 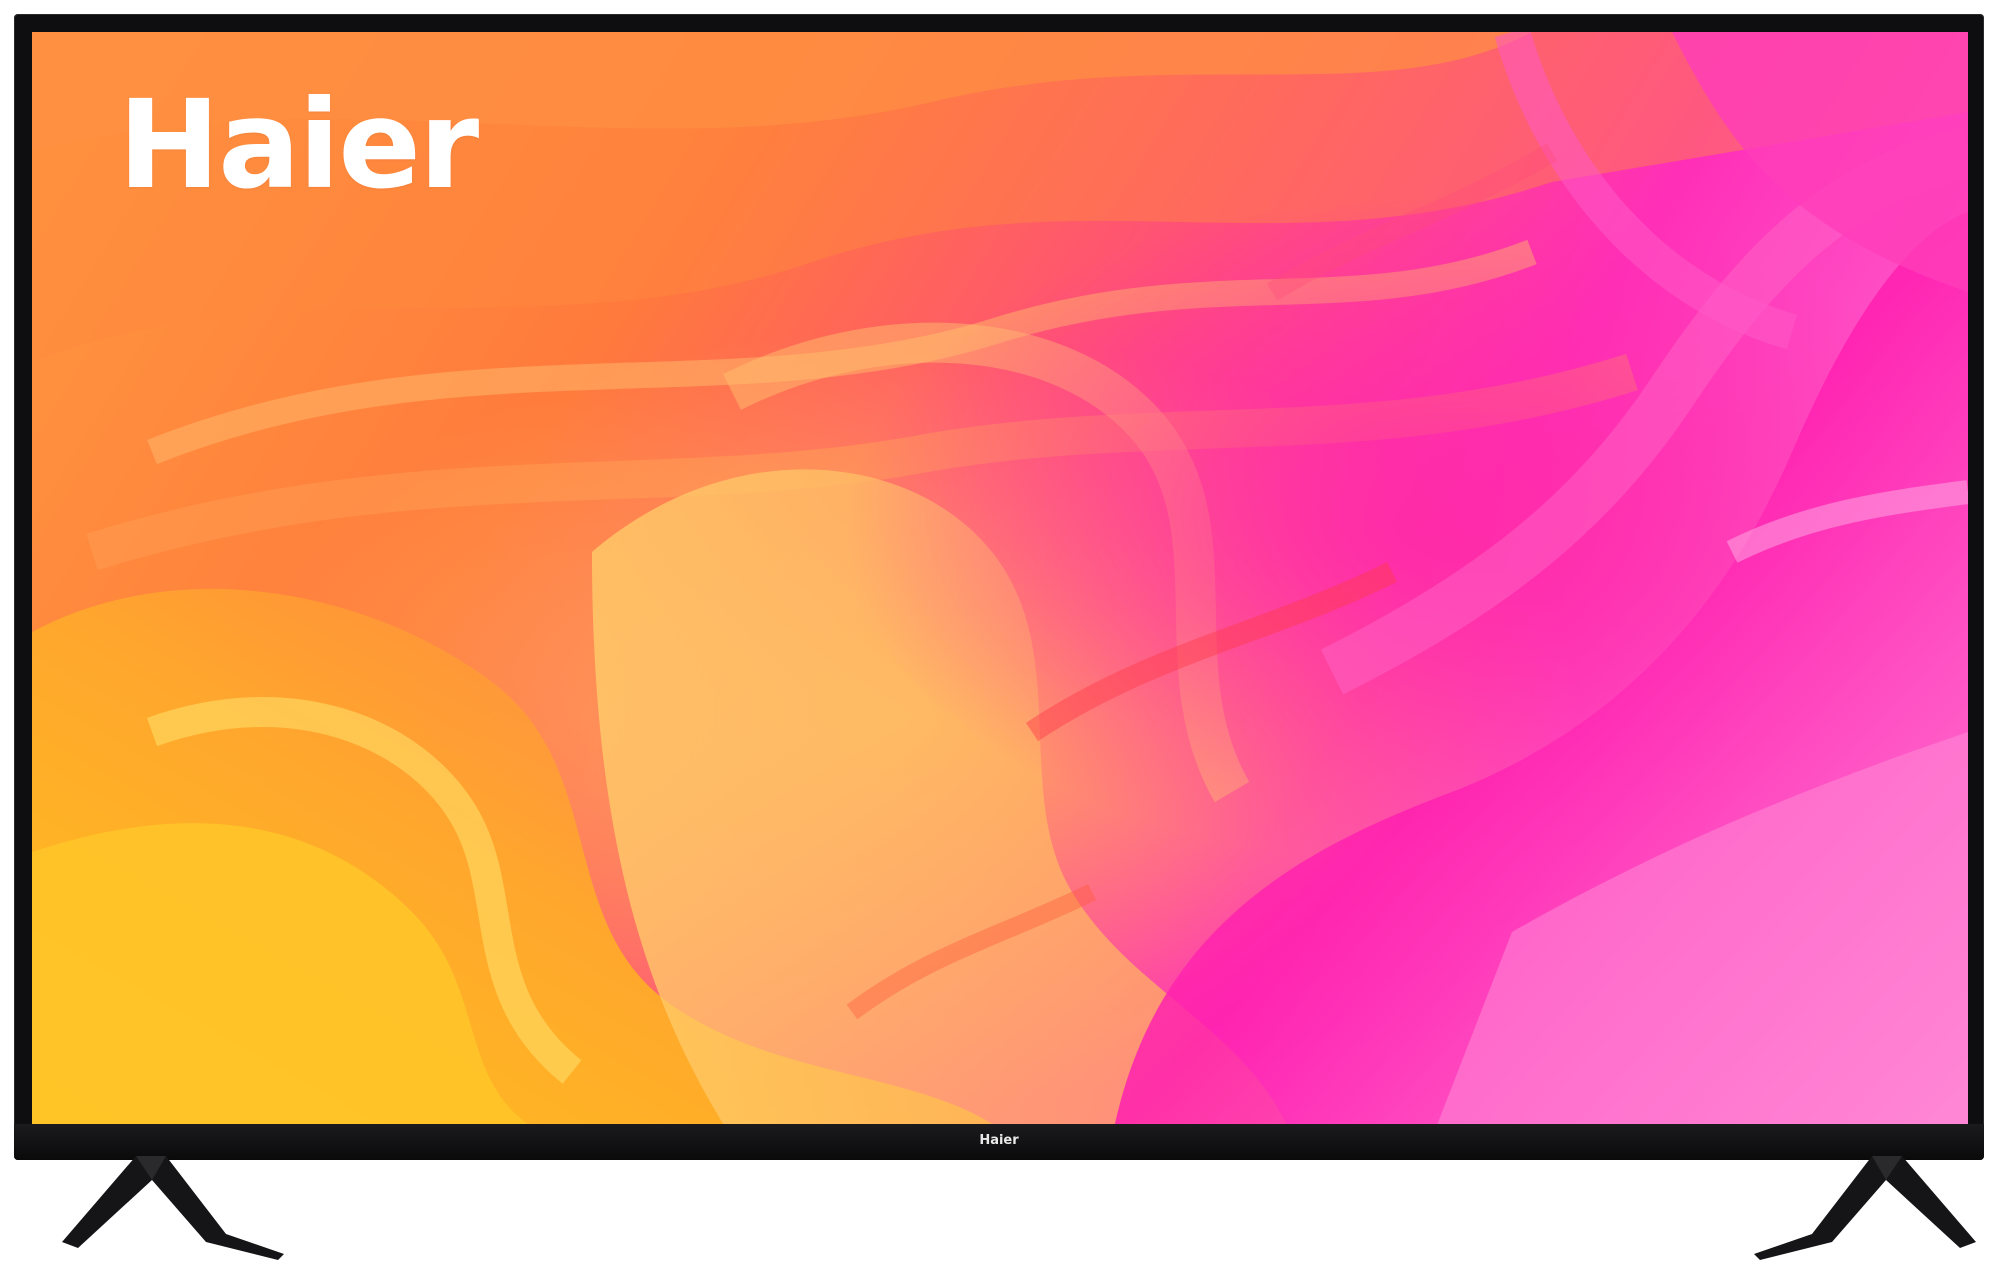 What do you see at coordinates (298, 145) in the screenshot?
I see `screen-brand-logo: Haier` at bounding box center [298, 145].